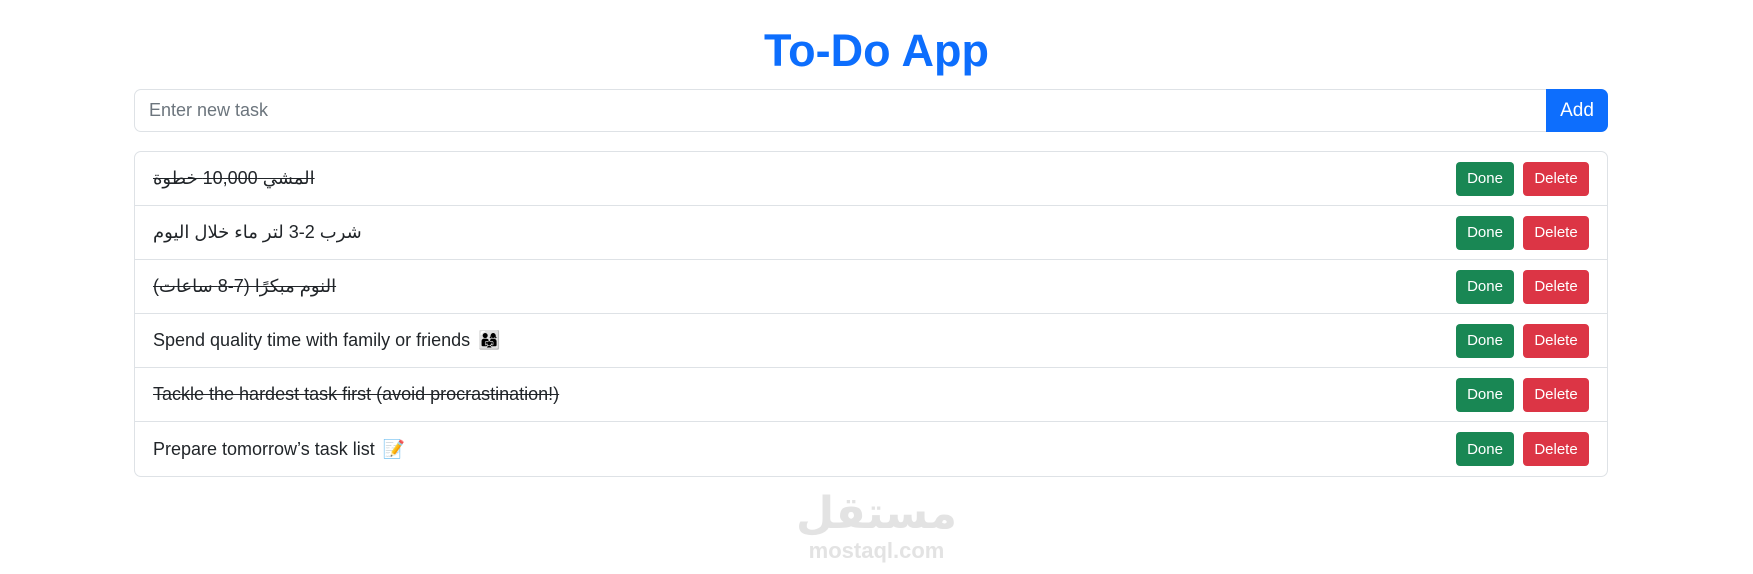  I want to click on new-task-input, so click(840, 110).